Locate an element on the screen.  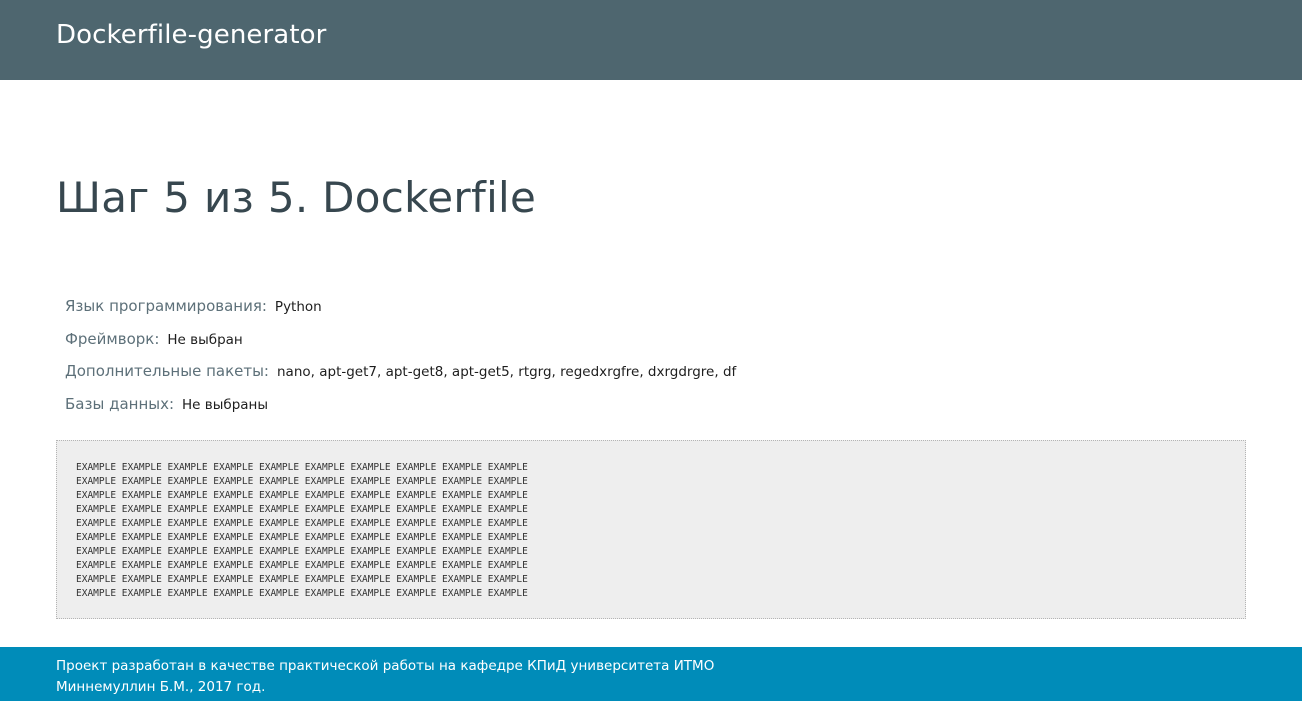
databases-value: Не выбраны is located at coordinates (225, 404).